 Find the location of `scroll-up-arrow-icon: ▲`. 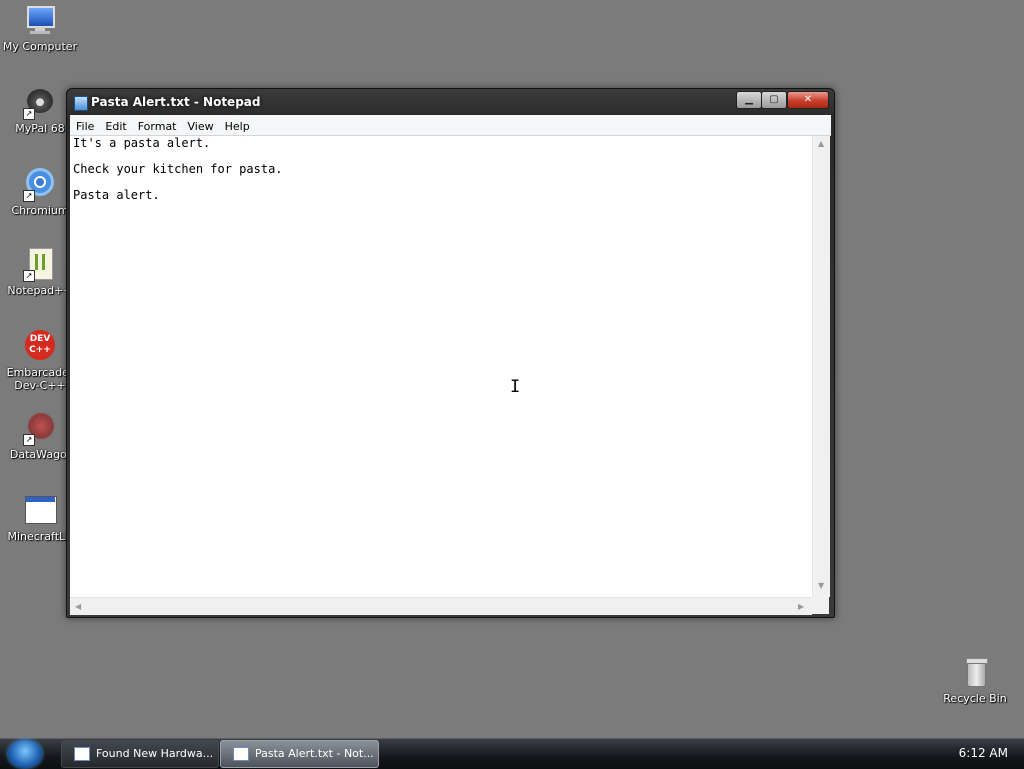

scroll-up-arrow-icon: ▲ is located at coordinates (821, 143).